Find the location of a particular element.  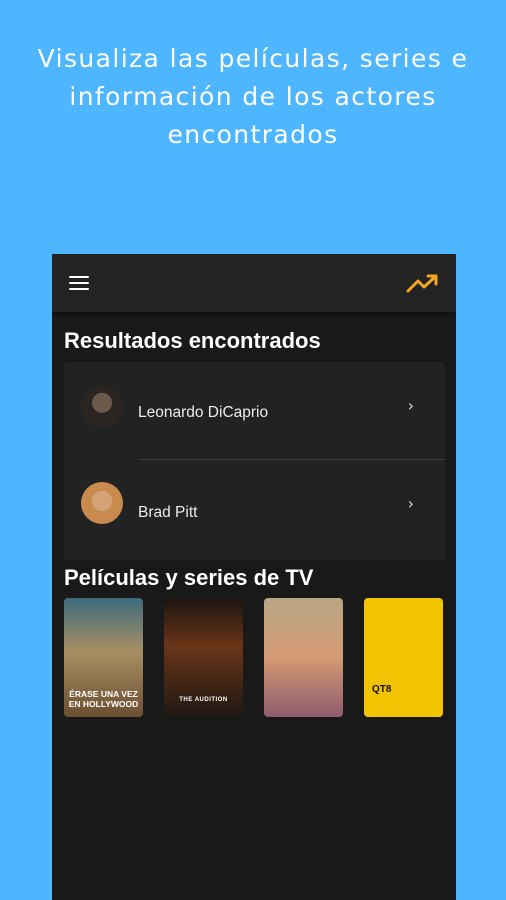

promo-title-line-1: Visualiza las películas, series e is located at coordinates (253, 58).